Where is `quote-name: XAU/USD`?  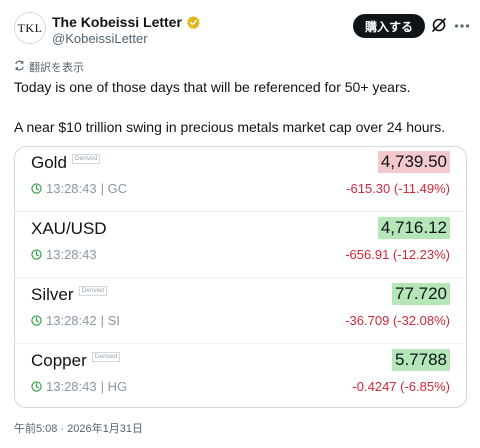 quote-name: XAU/USD is located at coordinates (69, 228).